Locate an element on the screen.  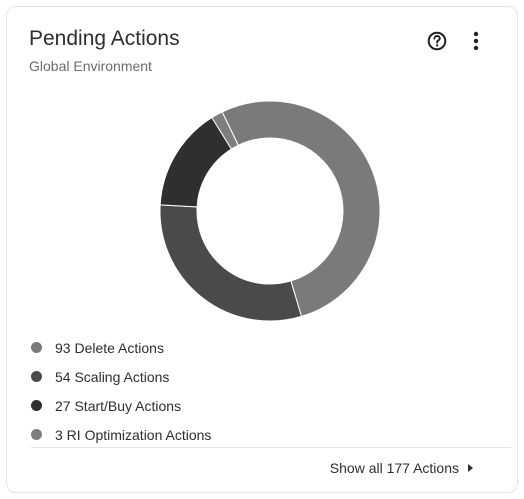
legend-label: 54 Scaling Actions is located at coordinates (112, 376).